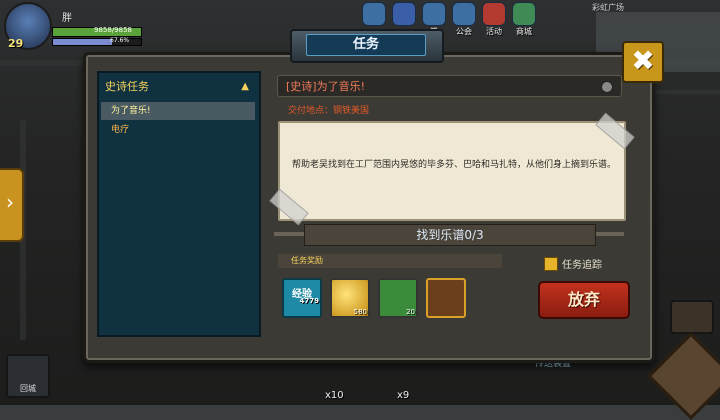  I want to click on window-title-plate: 任务, so click(367, 46).